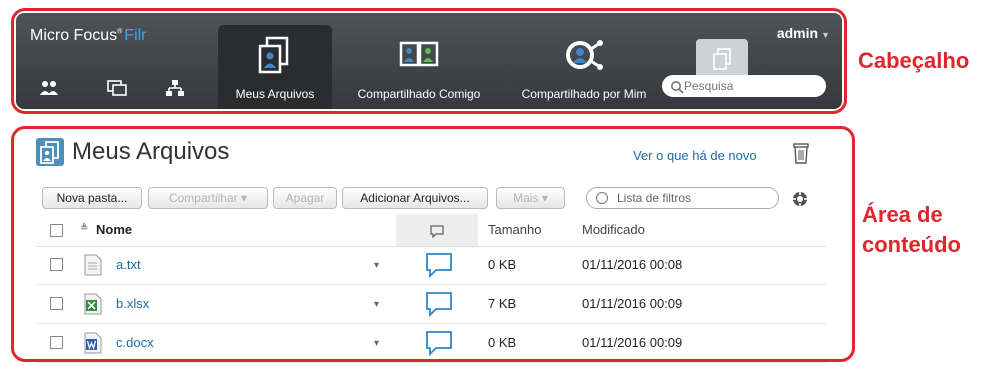 This screenshot has height=366, width=992. Describe the element at coordinates (93, 343) in the screenshot. I see `word-file-icon` at that location.